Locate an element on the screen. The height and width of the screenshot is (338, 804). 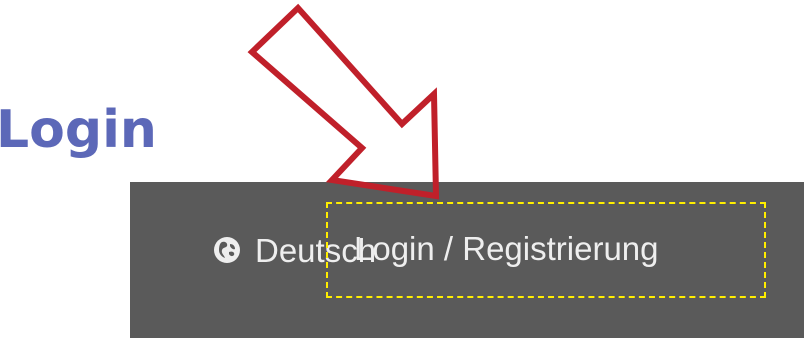
down-left-arrow-icon is located at coordinates (343, 101).